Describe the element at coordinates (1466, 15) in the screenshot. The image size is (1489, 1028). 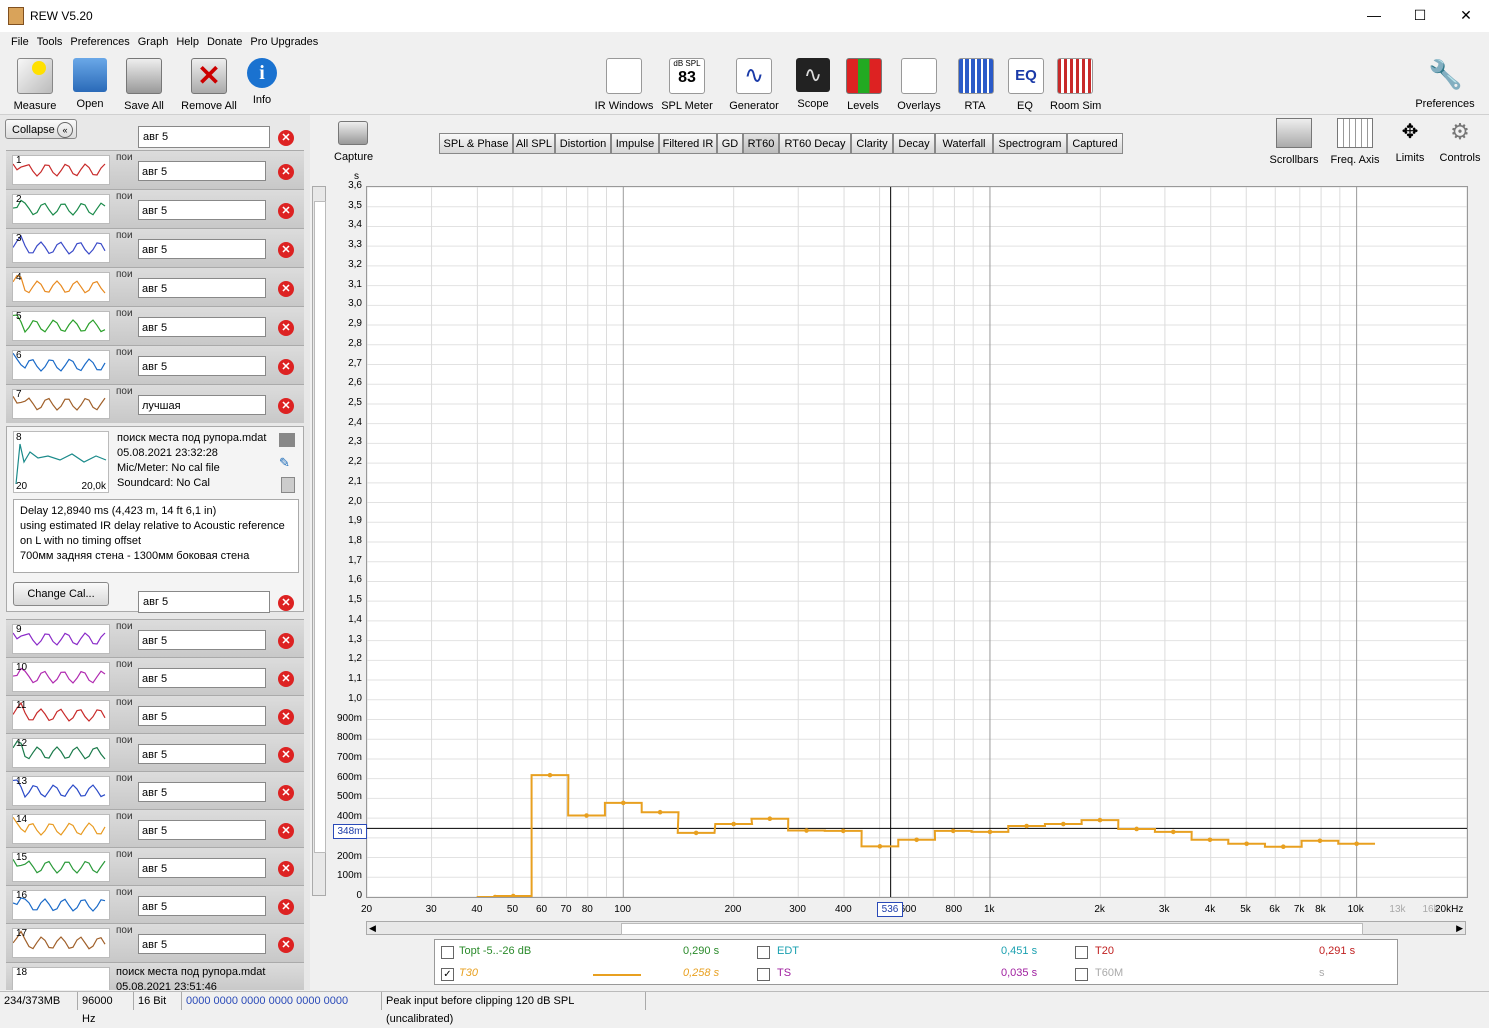
I see `close-button: ✕` at that location.